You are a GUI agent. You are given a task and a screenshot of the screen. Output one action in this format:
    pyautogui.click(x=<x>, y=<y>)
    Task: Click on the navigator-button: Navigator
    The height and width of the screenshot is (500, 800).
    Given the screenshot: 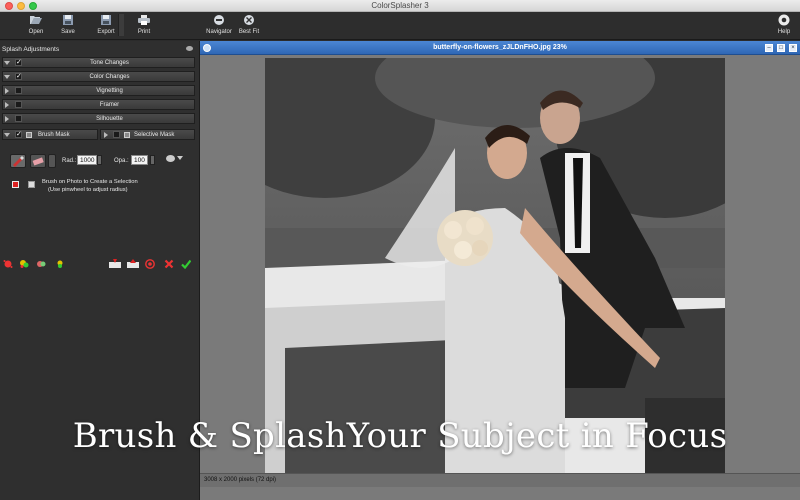 What is the action you would take?
    pyautogui.click(x=219, y=26)
    